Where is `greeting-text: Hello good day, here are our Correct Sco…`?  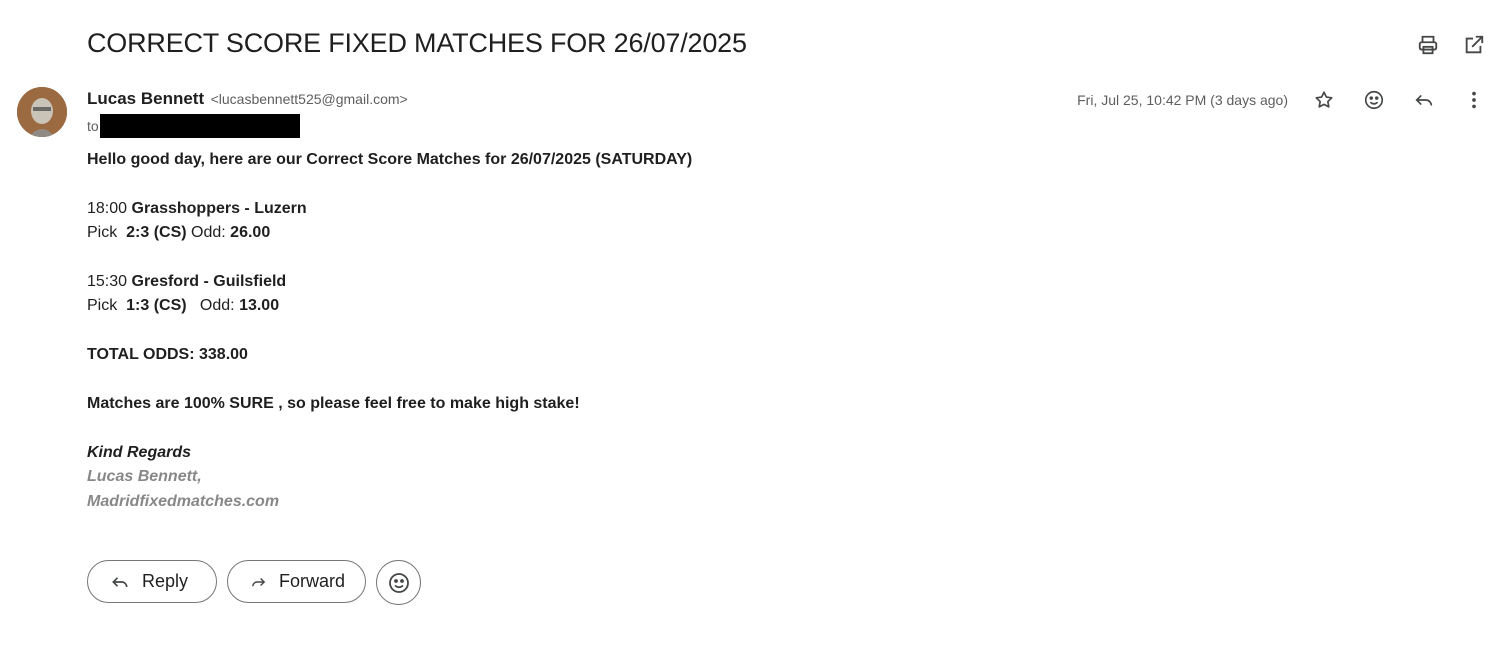
greeting-text: Hello good day, here are our Correct Sco… is located at coordinates (390, 159).